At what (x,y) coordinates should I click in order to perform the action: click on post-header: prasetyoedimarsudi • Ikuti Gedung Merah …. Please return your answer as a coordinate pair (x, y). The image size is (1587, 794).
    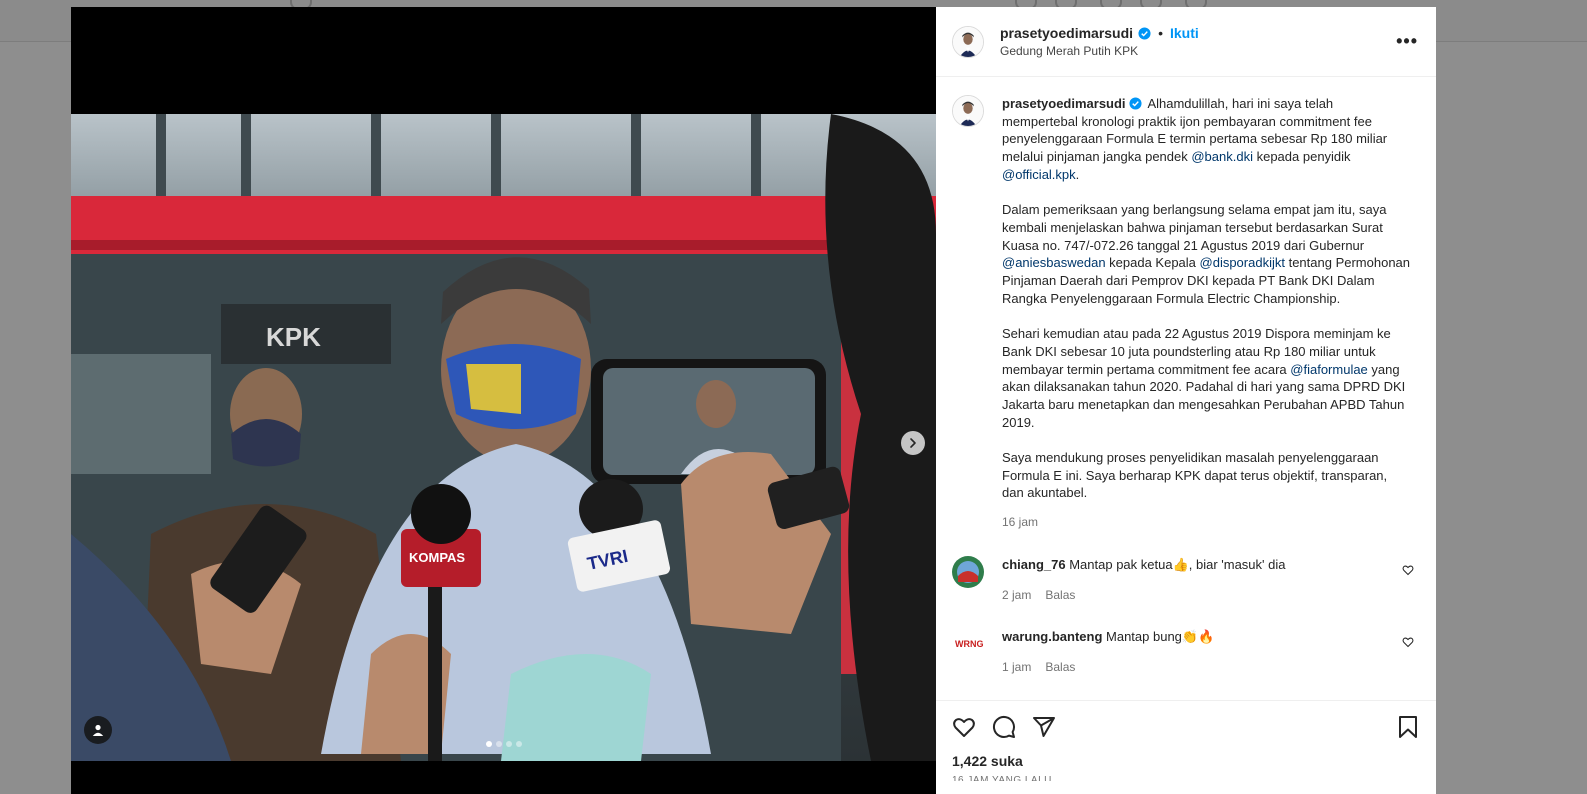
    Looking at the image, I should click on (1186, 42).